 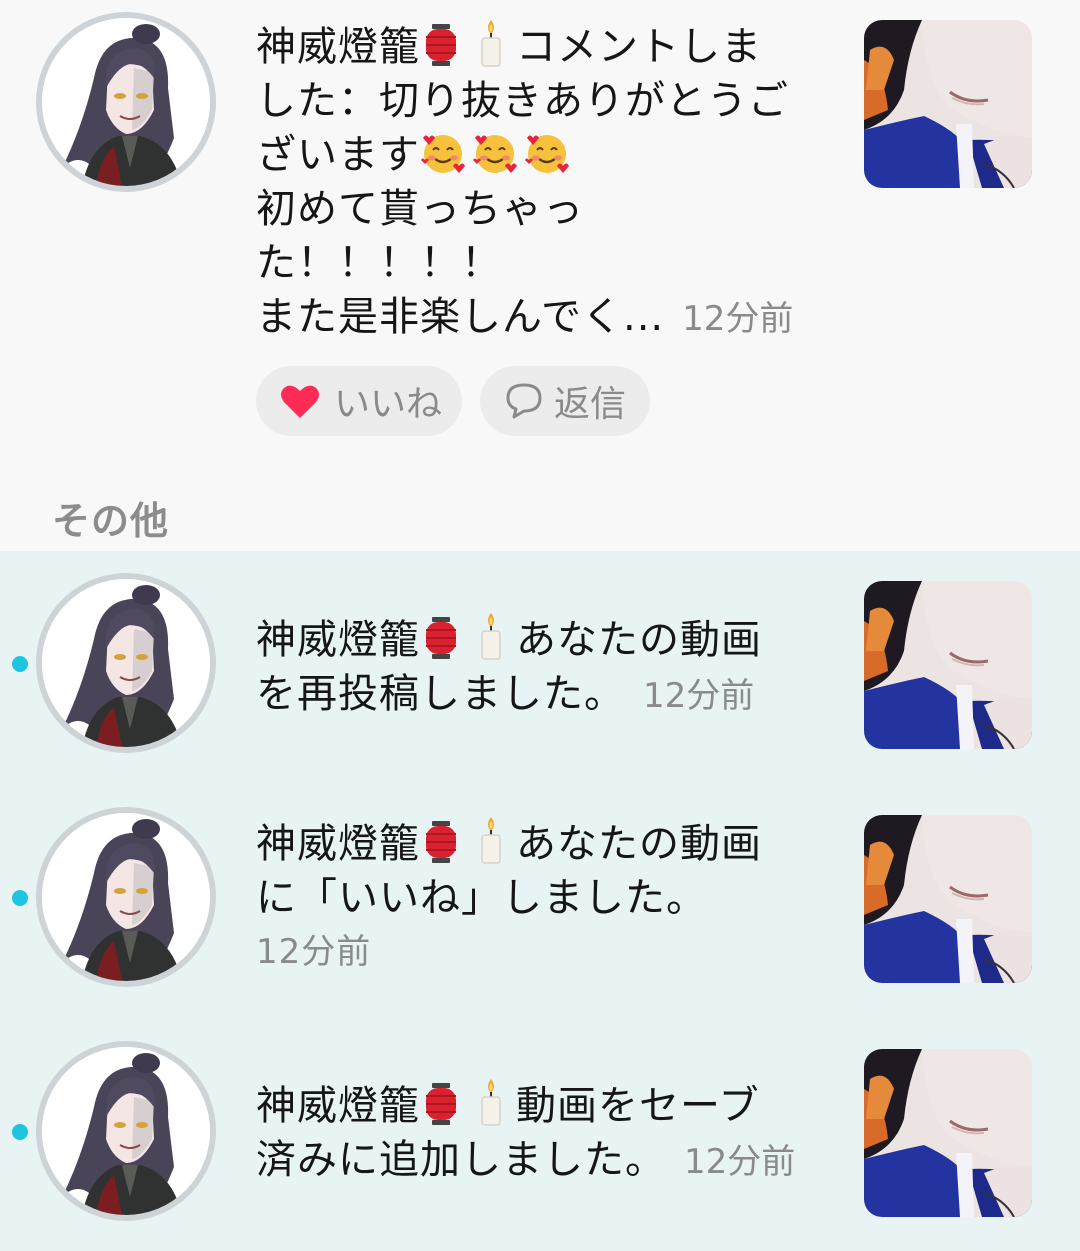 I want to click on reply-button: 返信, so click(x=565, y=401).